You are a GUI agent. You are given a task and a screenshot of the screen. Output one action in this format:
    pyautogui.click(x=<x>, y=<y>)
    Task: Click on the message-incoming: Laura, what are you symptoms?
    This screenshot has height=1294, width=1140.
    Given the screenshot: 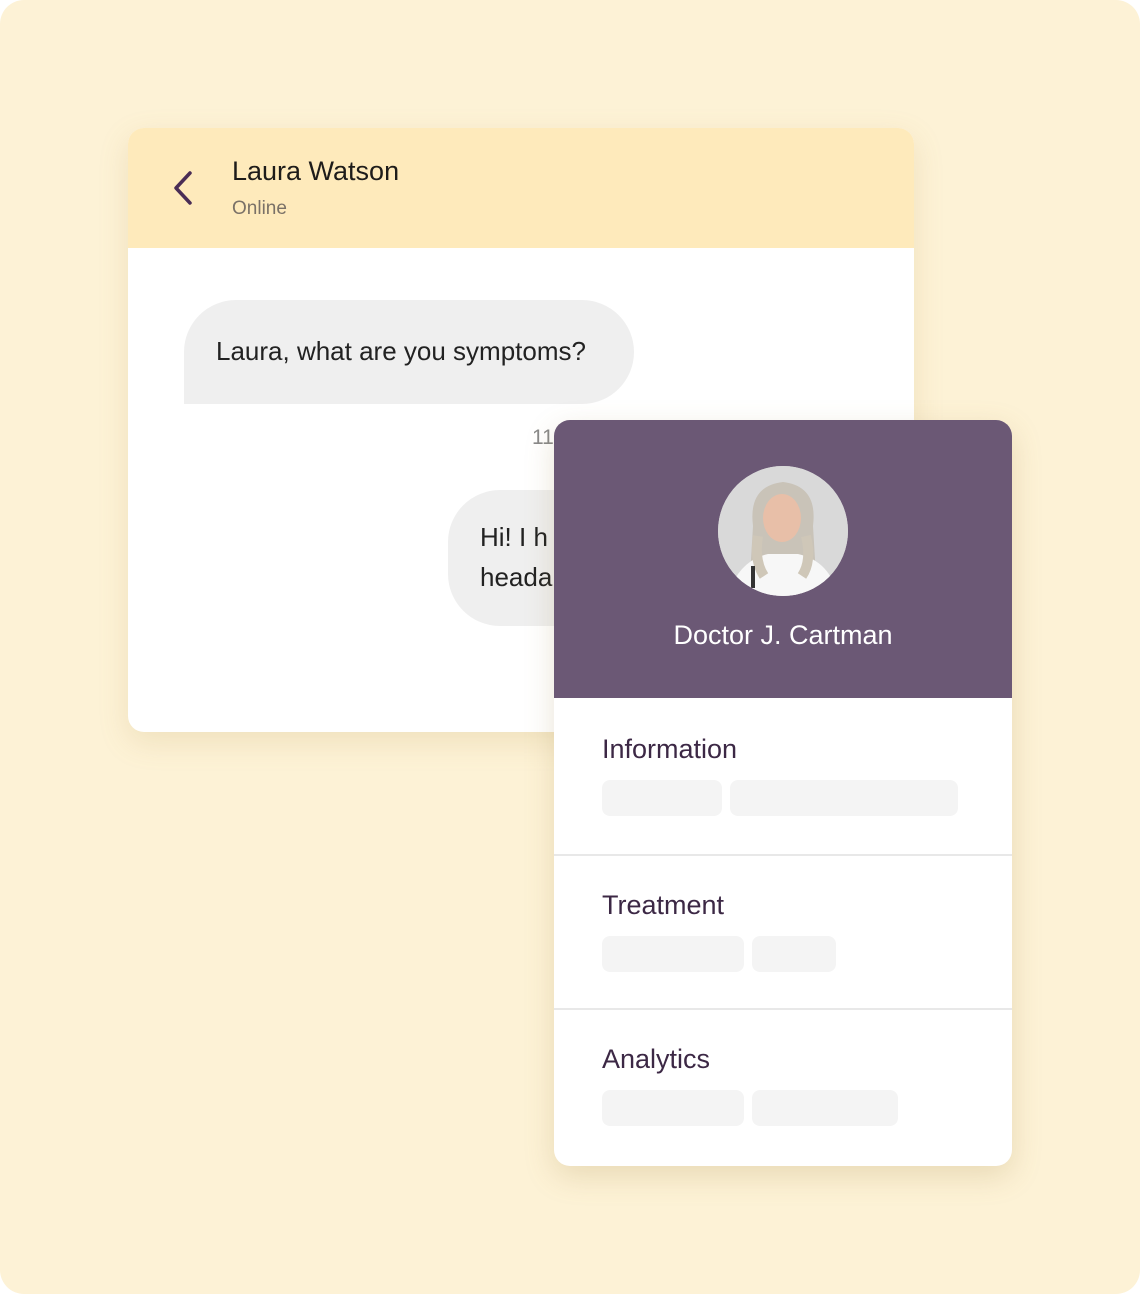 What is the action you would take?
    pyautogui.click(x=409, y=352)
    